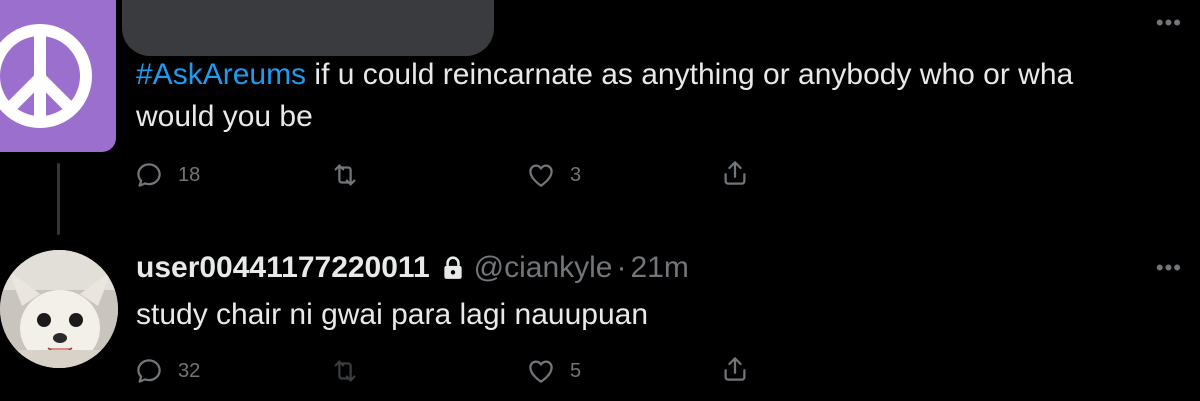  I want to click on avatar-dog, so click(59, 309).